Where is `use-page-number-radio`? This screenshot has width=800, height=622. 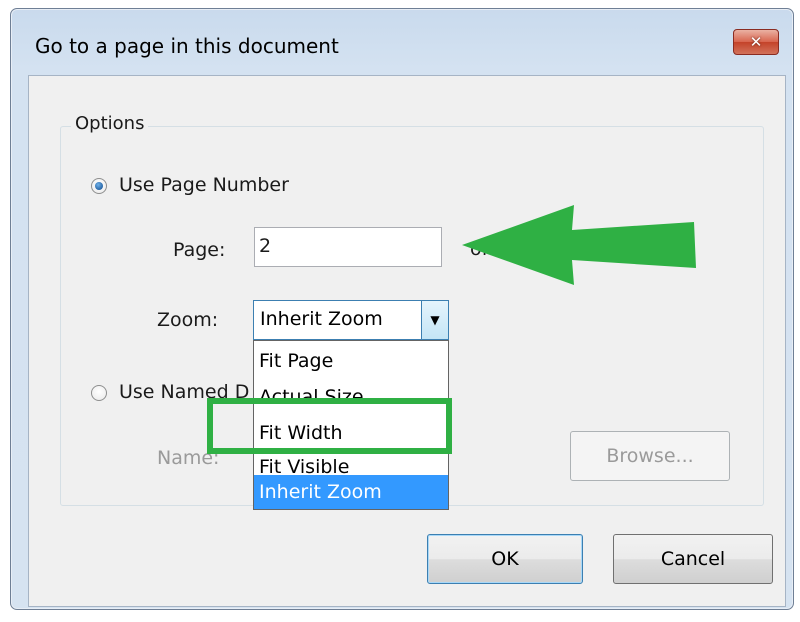
use-page-number-radio is located at coordinates (99, 186).